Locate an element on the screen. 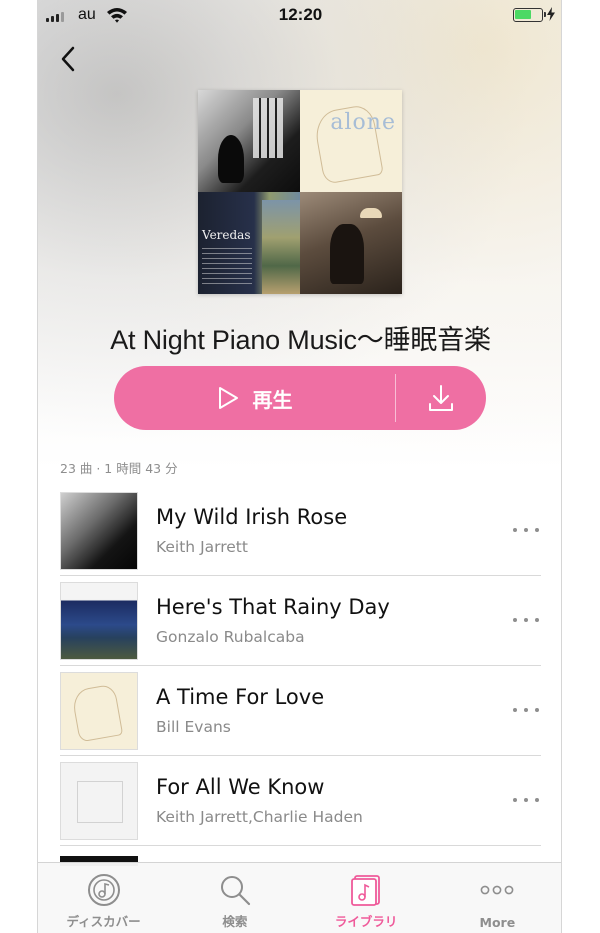 Image resolution: width=600 pixels, height=933 pixels. track-title: Here's That Rainy Day is located at coordinates (273, 607).